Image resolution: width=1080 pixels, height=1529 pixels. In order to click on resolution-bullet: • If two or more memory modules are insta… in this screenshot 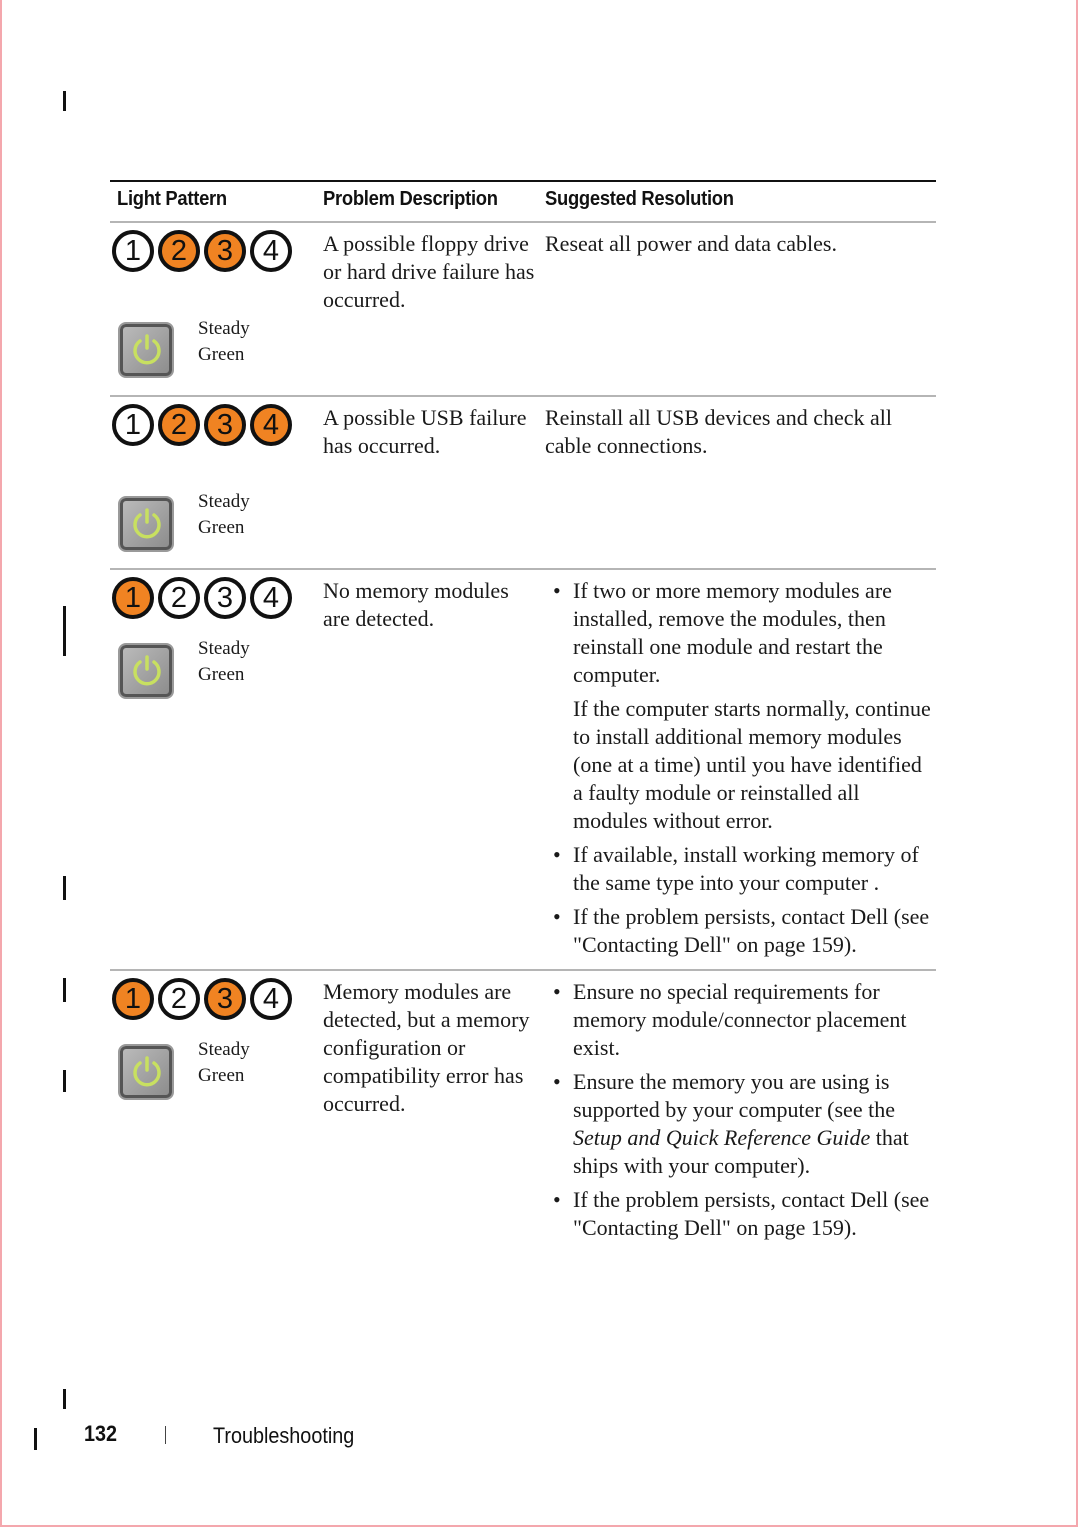, I will do `click(740, 633)`.